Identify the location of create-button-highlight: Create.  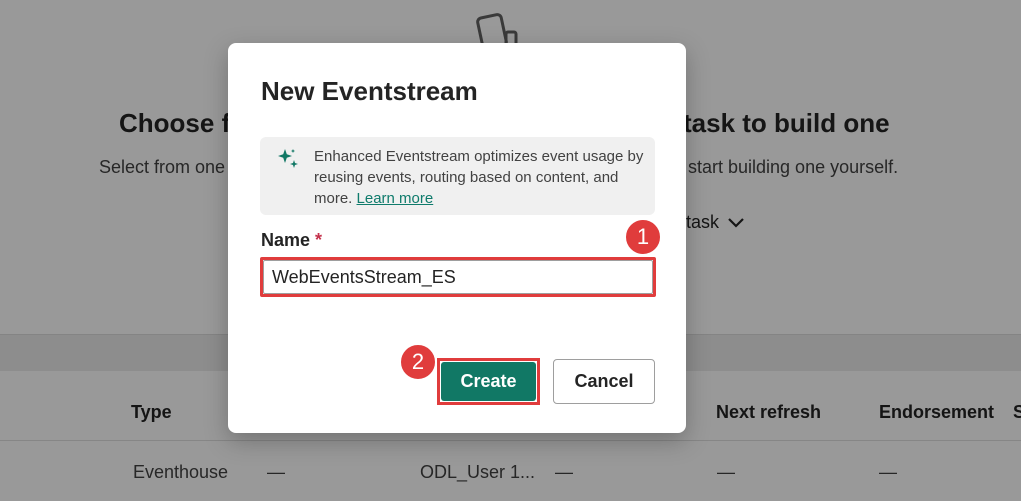
(488, 381).